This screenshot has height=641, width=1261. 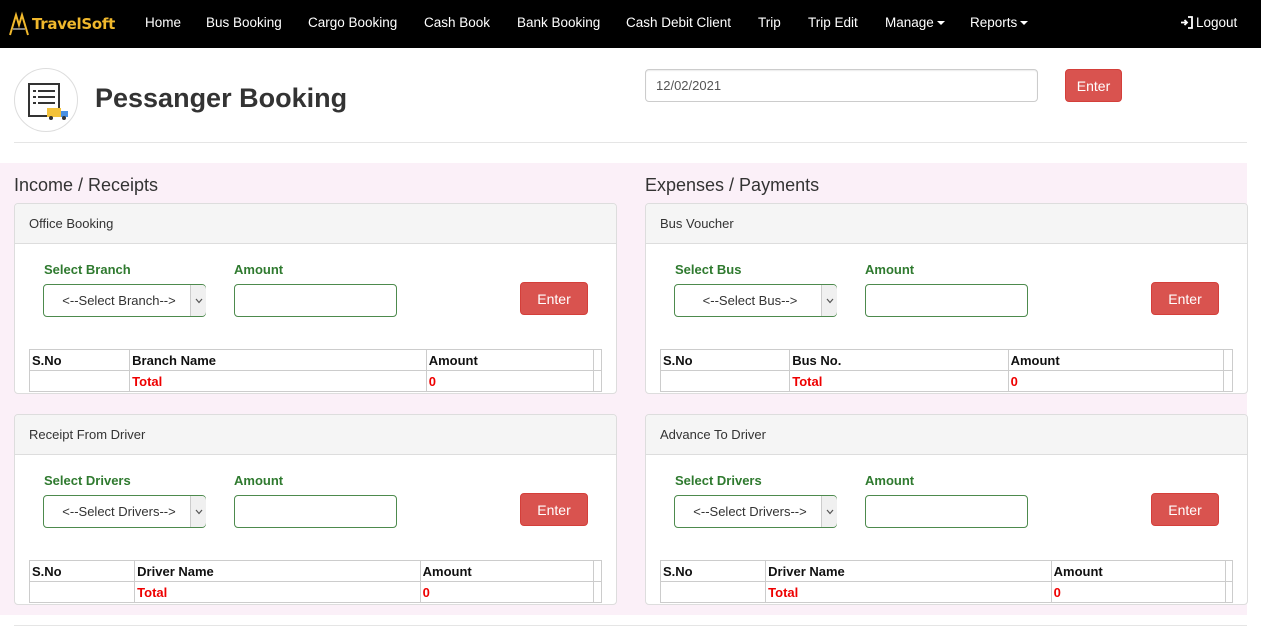 What do you see at coordinates (554, 509) in the screenshot?
I see `receipt-driver-enter-button: Enter` at bounding box center [554, 509].